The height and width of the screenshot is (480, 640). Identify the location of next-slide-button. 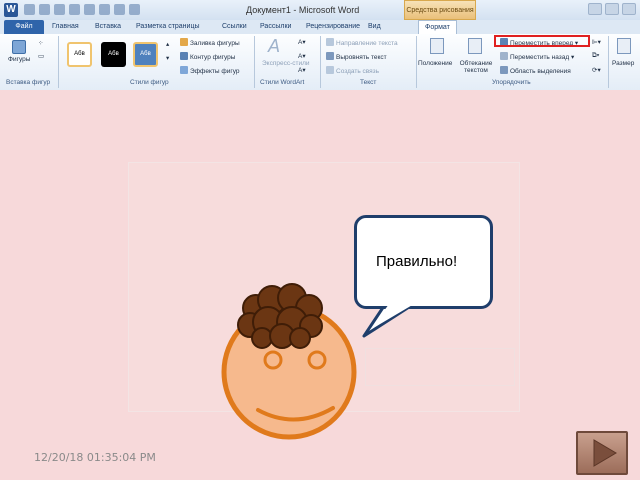
(602, 453).